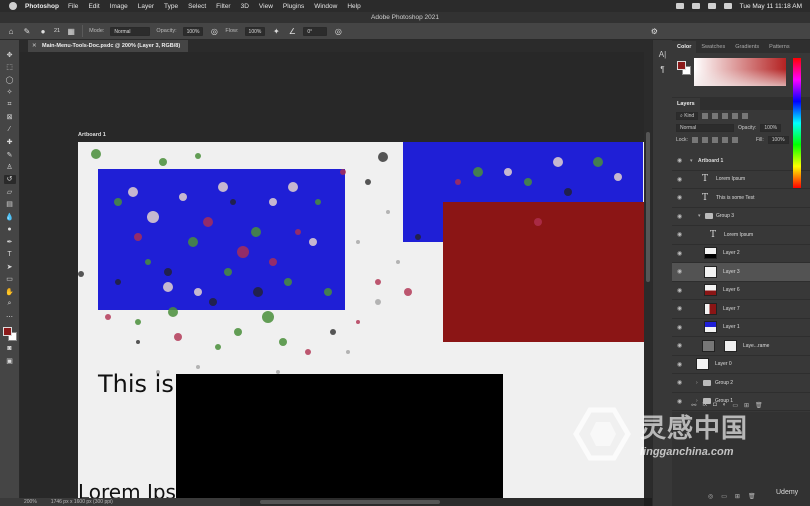 This screenshot has height=506, width=810. What do you see at coordinates (727, 6) in the screenshot?
I see `search-icon` at bounding box center [727, 6].